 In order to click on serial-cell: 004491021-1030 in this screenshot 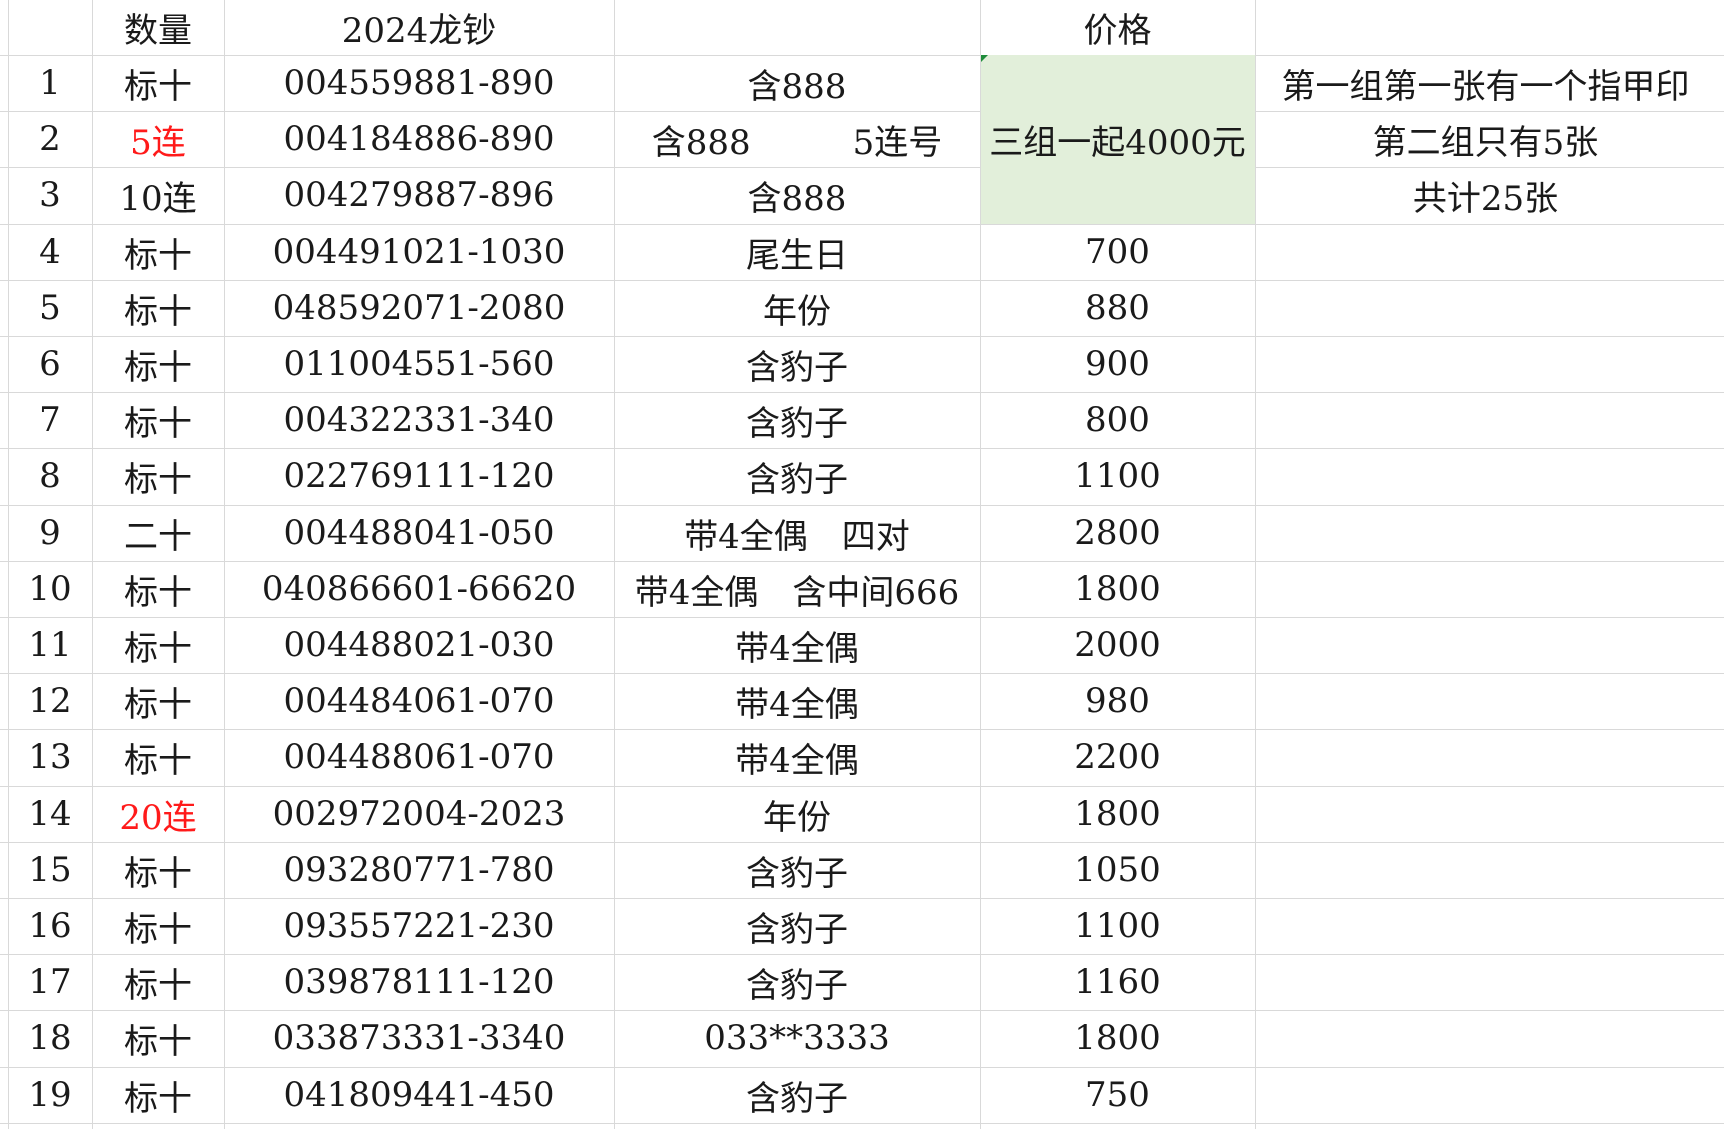, I will do `click(419, 252)`.